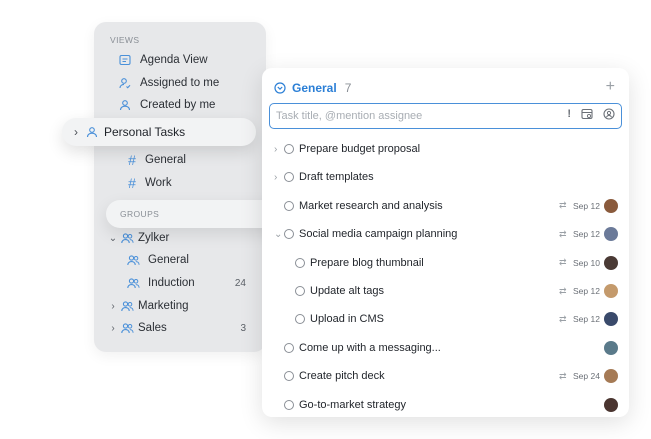 This screenshot has width=651, height=439. Describe the element at coordinates (367, 262) in the screenshot. I see `task-title: Prepare blog thumbnail` at that location.